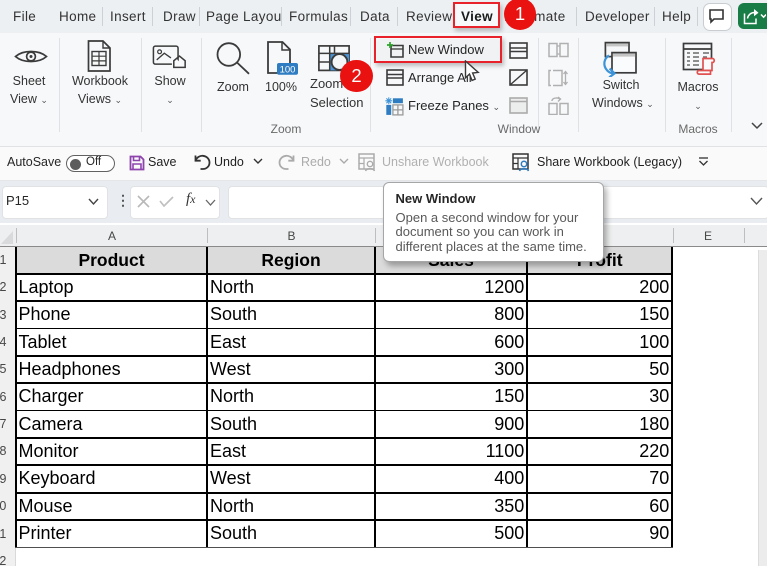 This screenshot has width=767, height=575. Describe the element at coordinates (288, 69) in the screenshot. I see `svg-text: 100` at that location.